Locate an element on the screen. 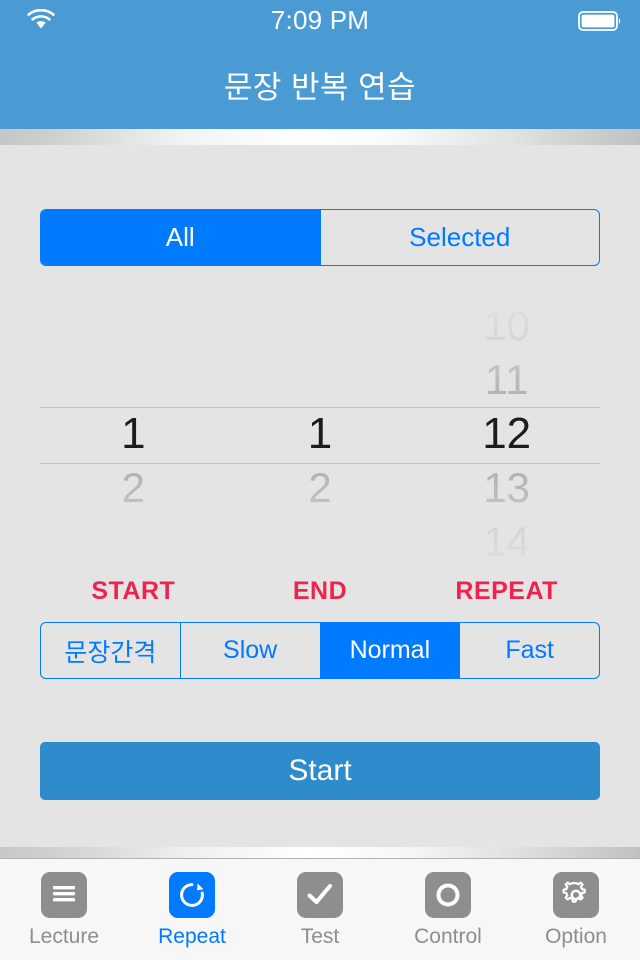  battery-full-icon is located at coordinates (599, 21).